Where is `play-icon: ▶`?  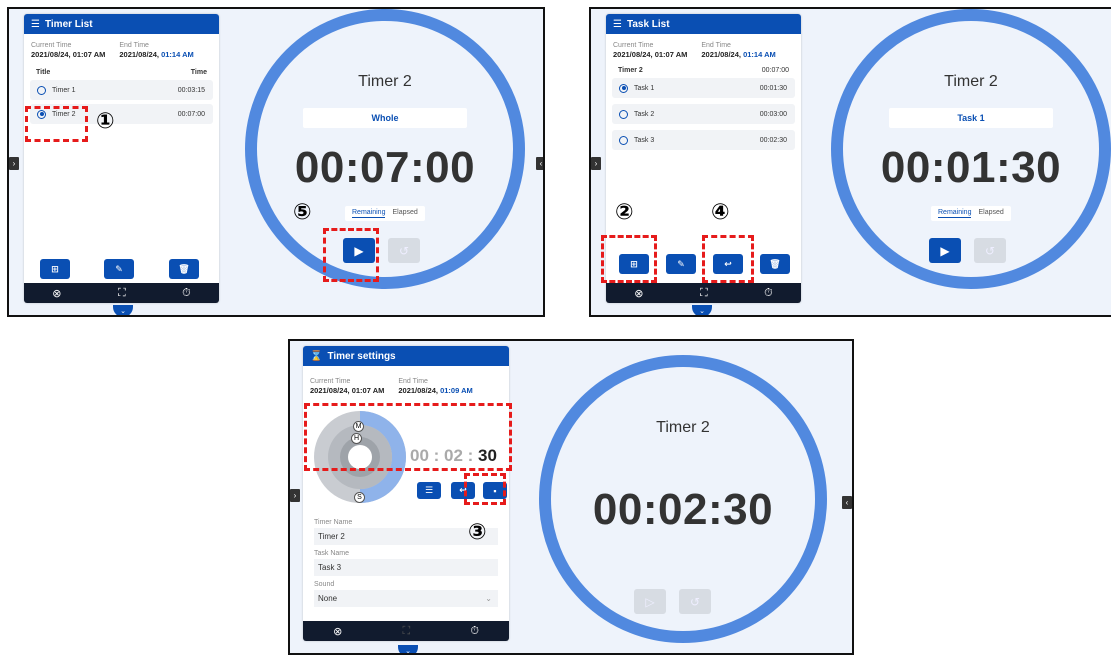
play-icon: ▶ is located at coordinates (945, 250).